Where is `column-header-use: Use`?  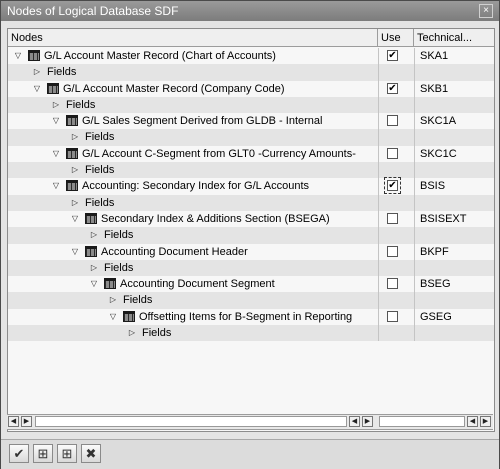
column-header-use: Use is located at coordinates (396, 38).